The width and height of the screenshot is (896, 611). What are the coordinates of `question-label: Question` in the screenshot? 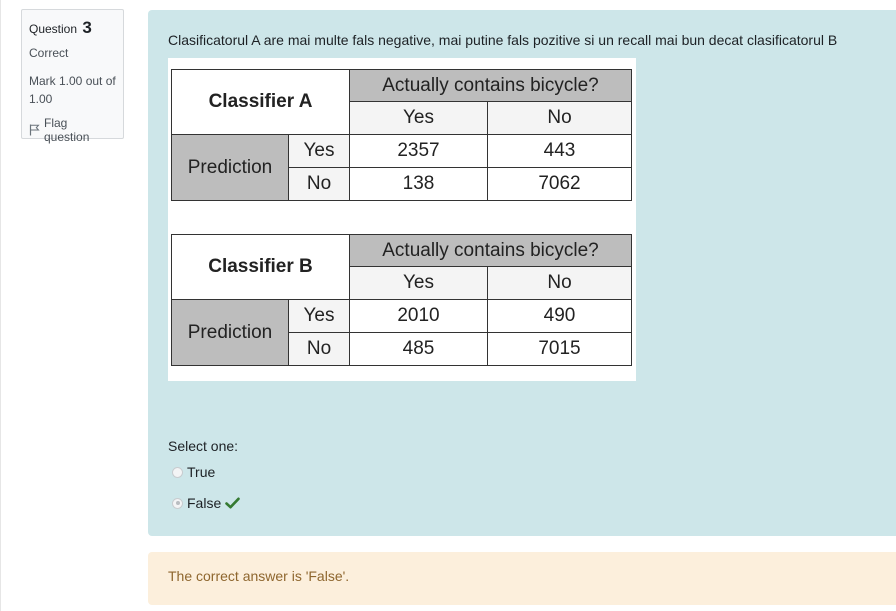 It's located at (53, 29).